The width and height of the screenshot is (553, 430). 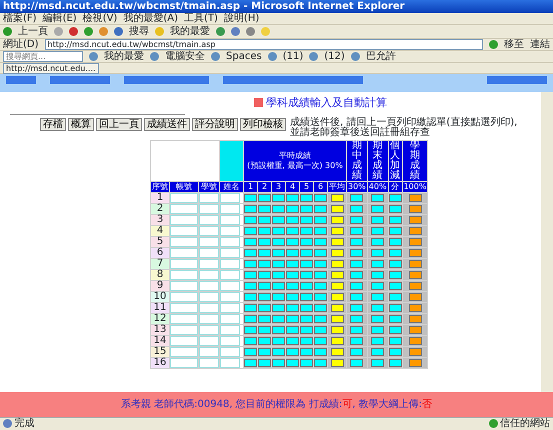 I want to click on form-button: 存檔, so click(x=53, y=124).